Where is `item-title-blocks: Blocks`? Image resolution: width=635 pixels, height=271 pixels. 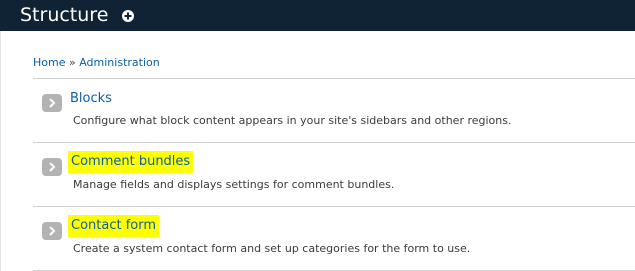 item-title-blocks: Blocks is located at coordinates (91, 99).